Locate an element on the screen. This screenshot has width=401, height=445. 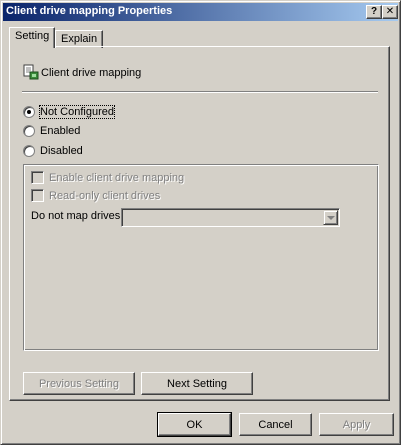
checkbox-label: Enable client drive mapping is located at coordinates (117, 177).